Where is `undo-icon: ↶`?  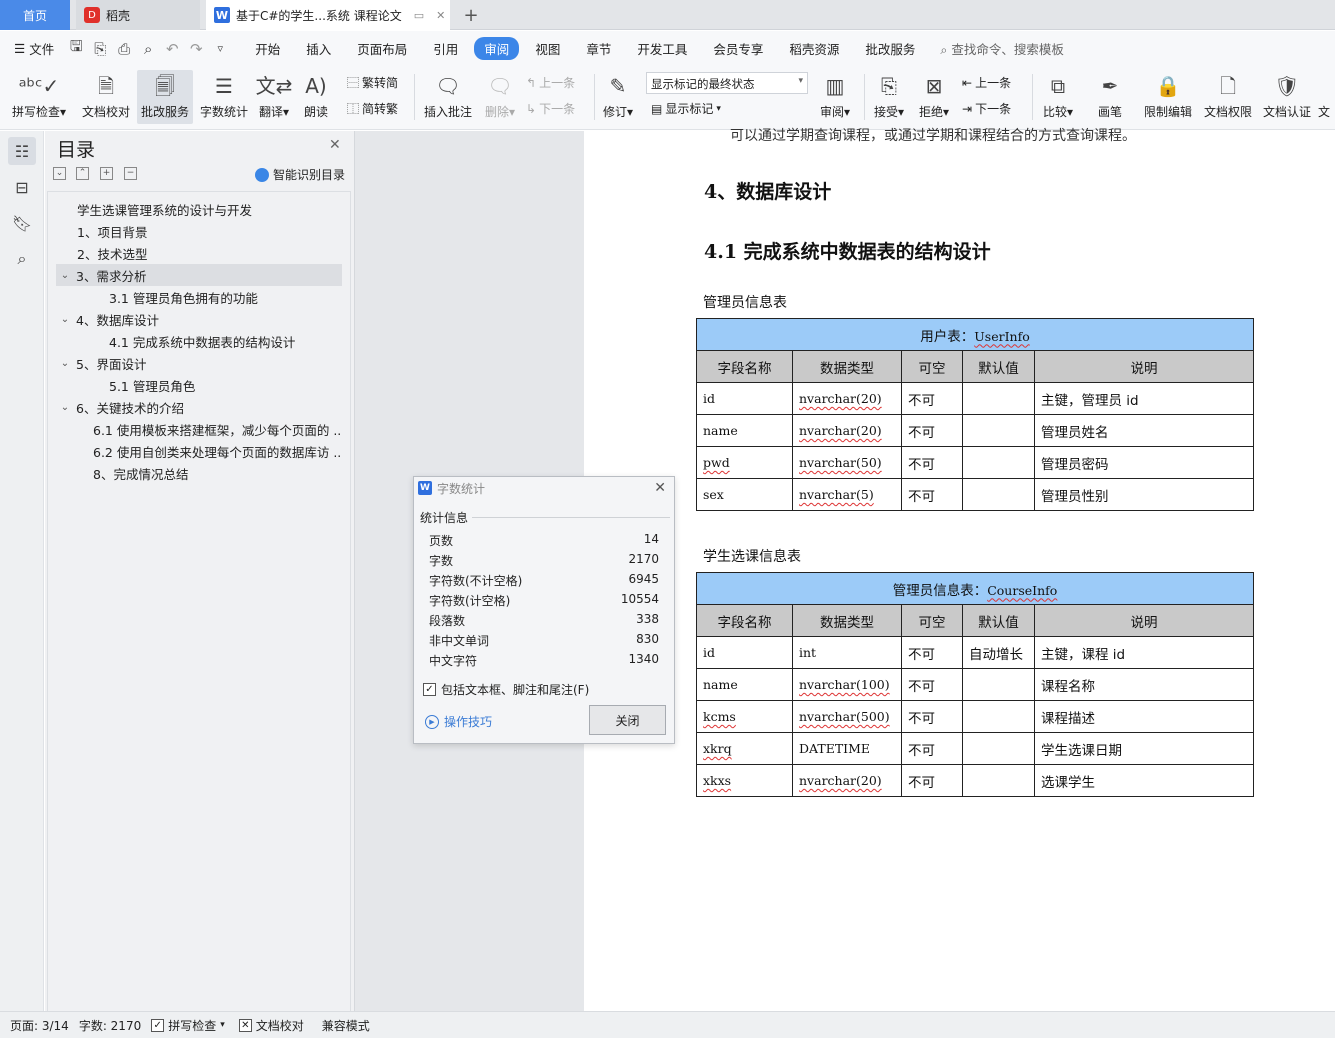 undo-icon: ↶ is located at coordinates (172, 49).